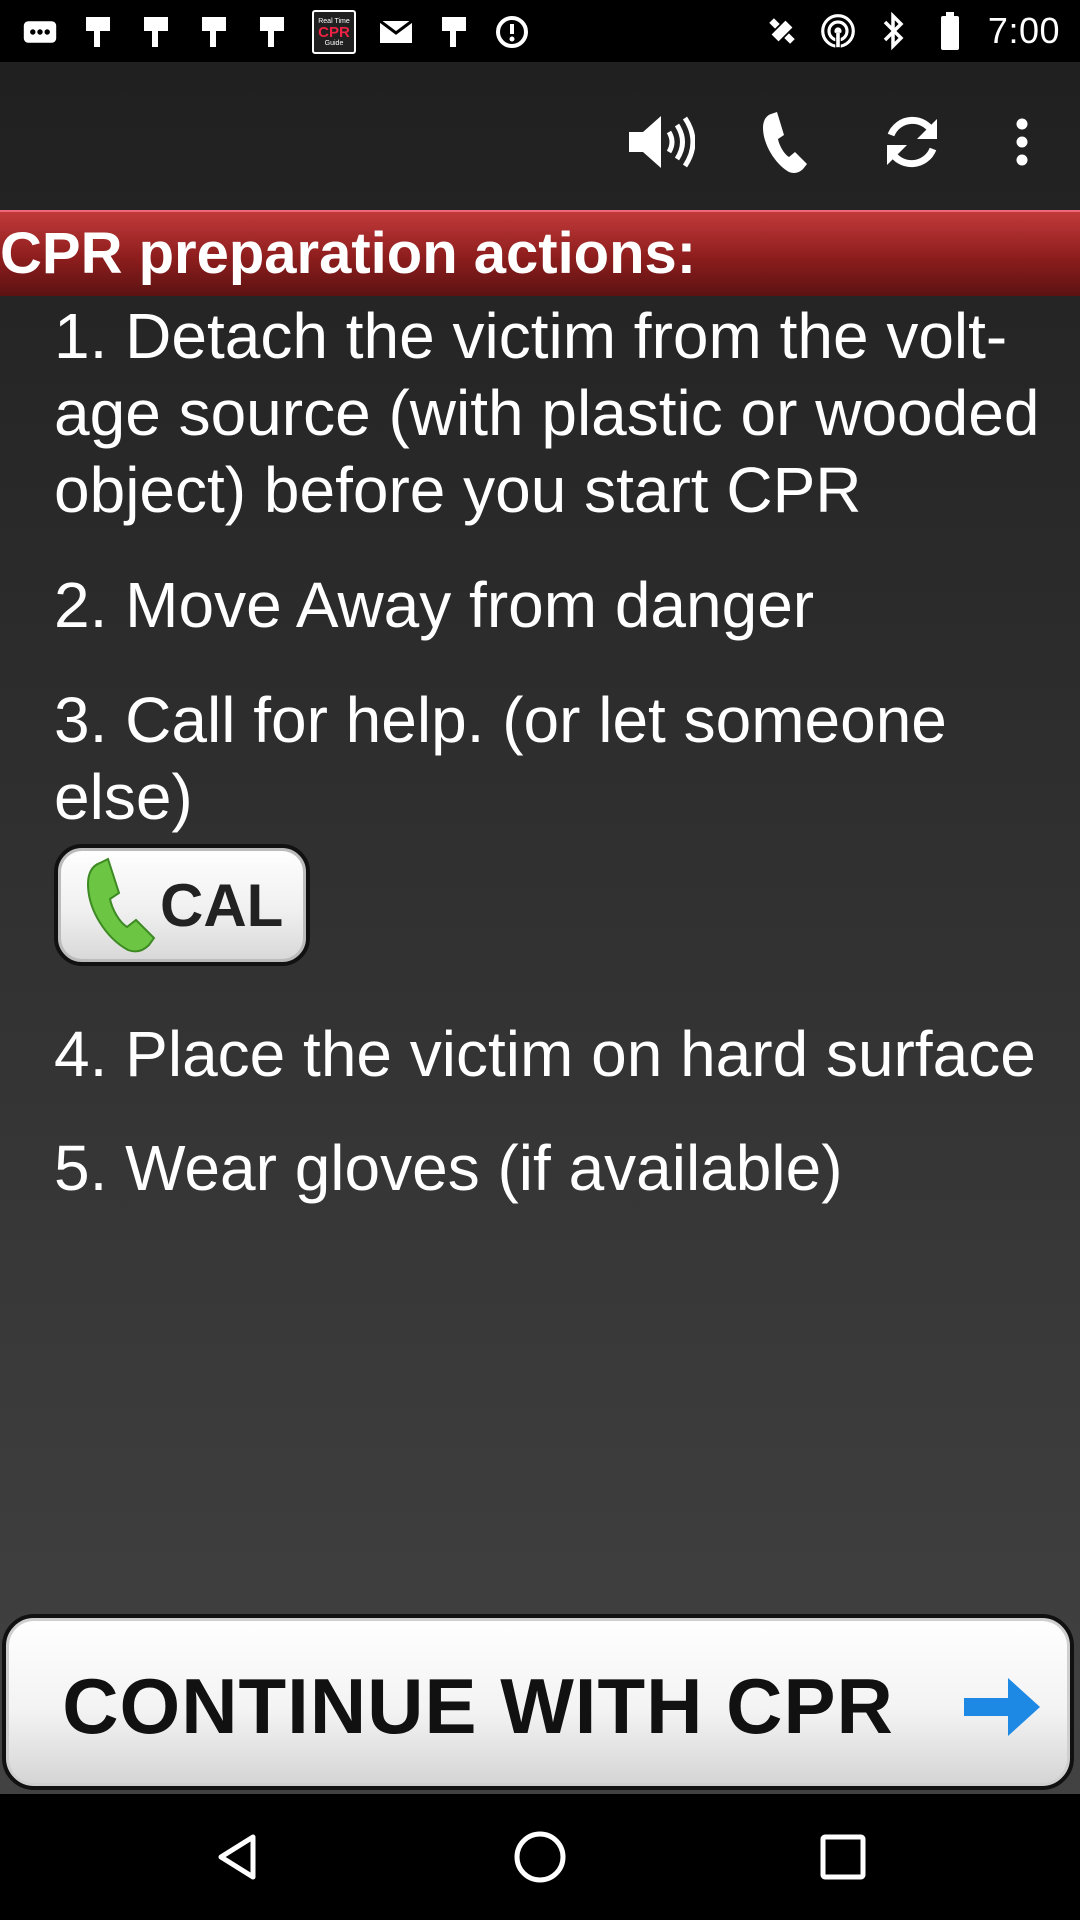  I want to click on status-right-icons: 7:00, so click(912, 31).